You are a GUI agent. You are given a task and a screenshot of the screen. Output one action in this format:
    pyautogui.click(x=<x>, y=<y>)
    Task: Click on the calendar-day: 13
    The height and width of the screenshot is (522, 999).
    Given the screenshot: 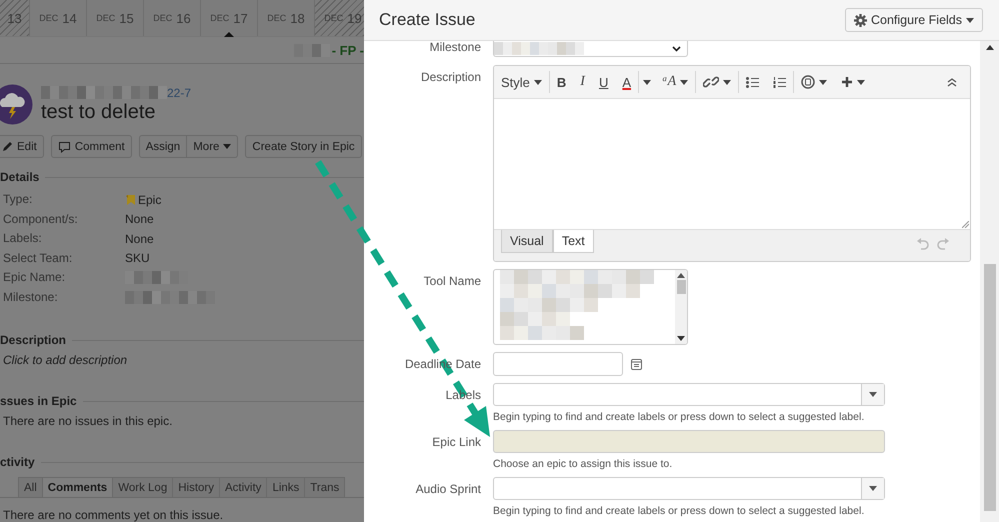 What is the action you would take?
    pyautogui.click(x=15, y=18)
    